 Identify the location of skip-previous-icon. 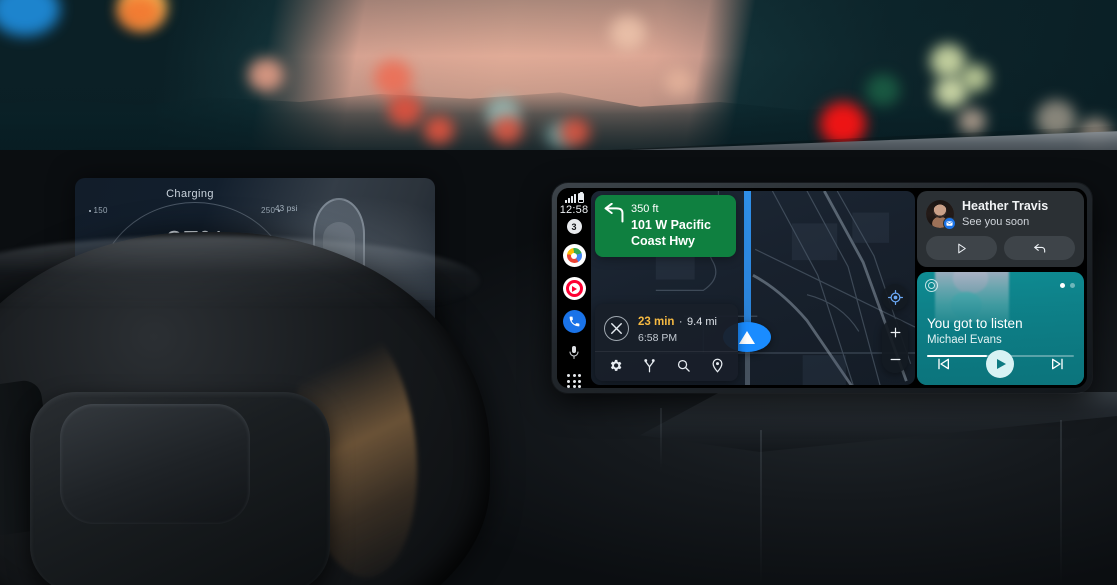
(943, 364).